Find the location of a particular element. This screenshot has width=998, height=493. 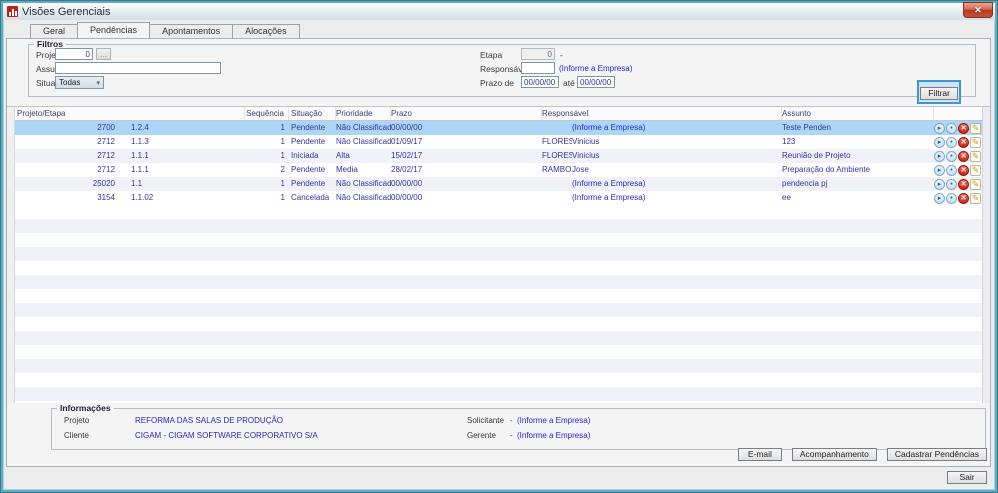

header-situacao: Situação is located at coordinates (312, 113).